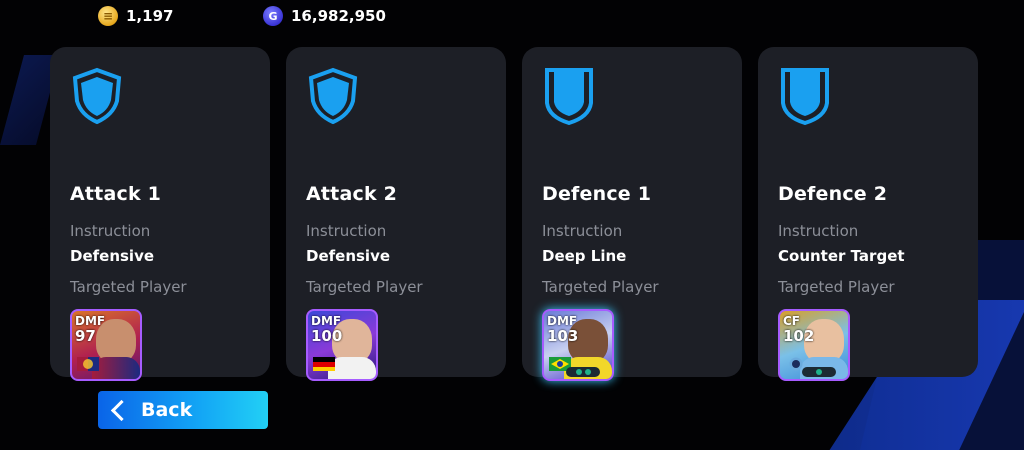 The image size is (1024, 450). I want to click on back-button-label: Back, so click(167, 410).